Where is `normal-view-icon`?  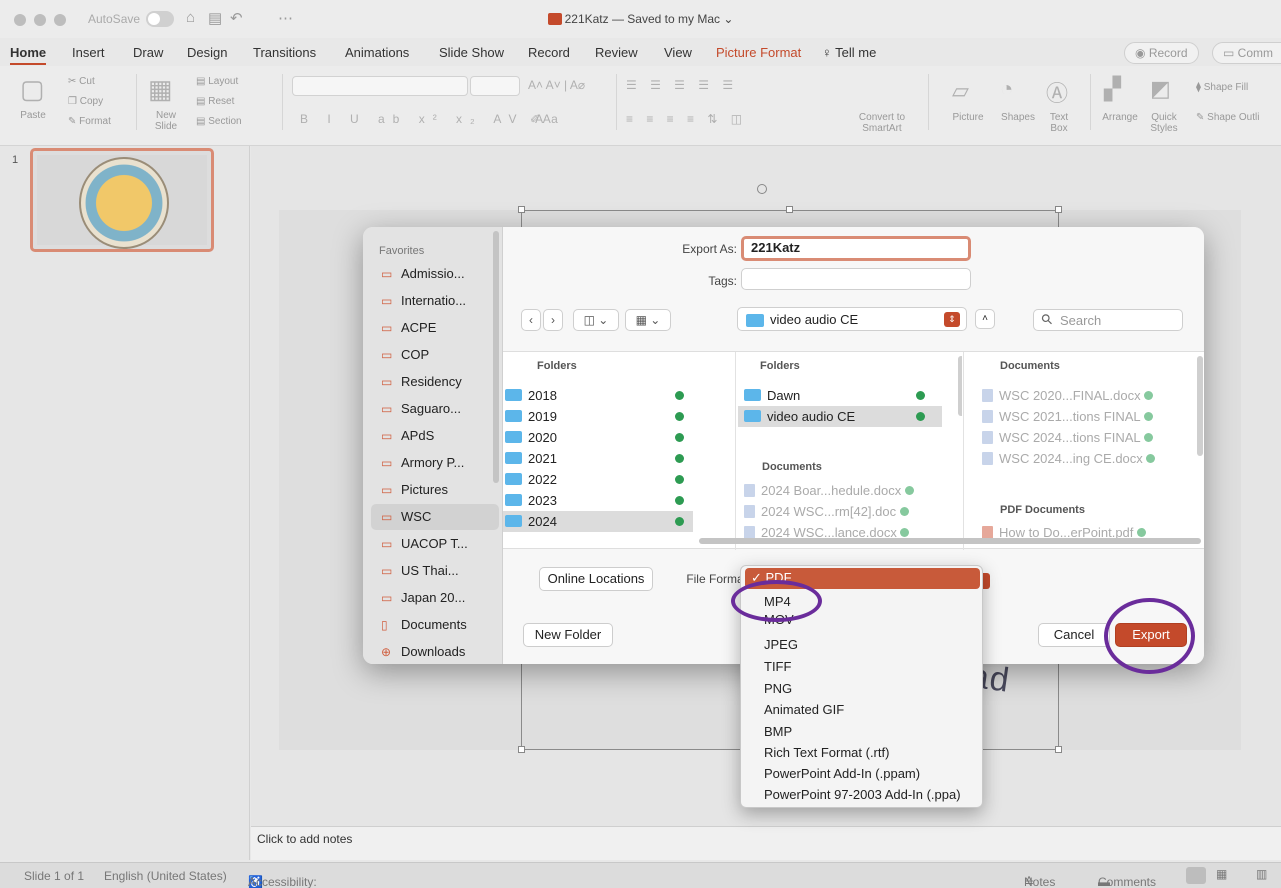 normal-view-icon is located at coordinates (1196, 875).